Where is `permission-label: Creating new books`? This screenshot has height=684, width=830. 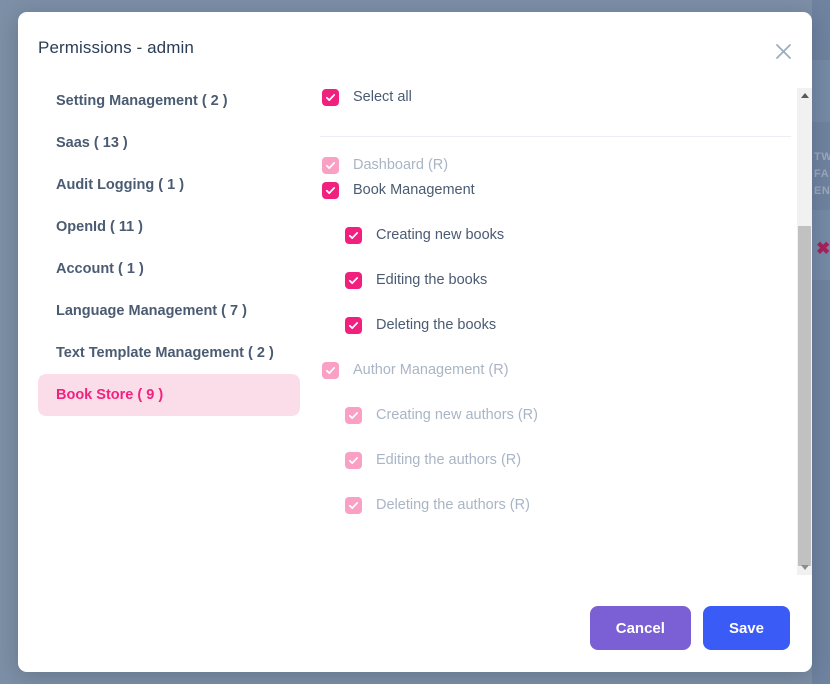 permission-label: Creating new books is located at coordinates (440, 235).